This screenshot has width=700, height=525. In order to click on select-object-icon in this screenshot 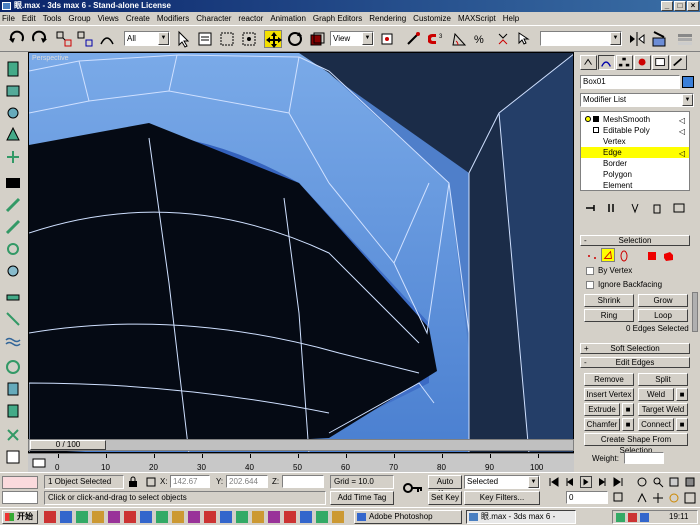, I will do `click(183, 39)`.